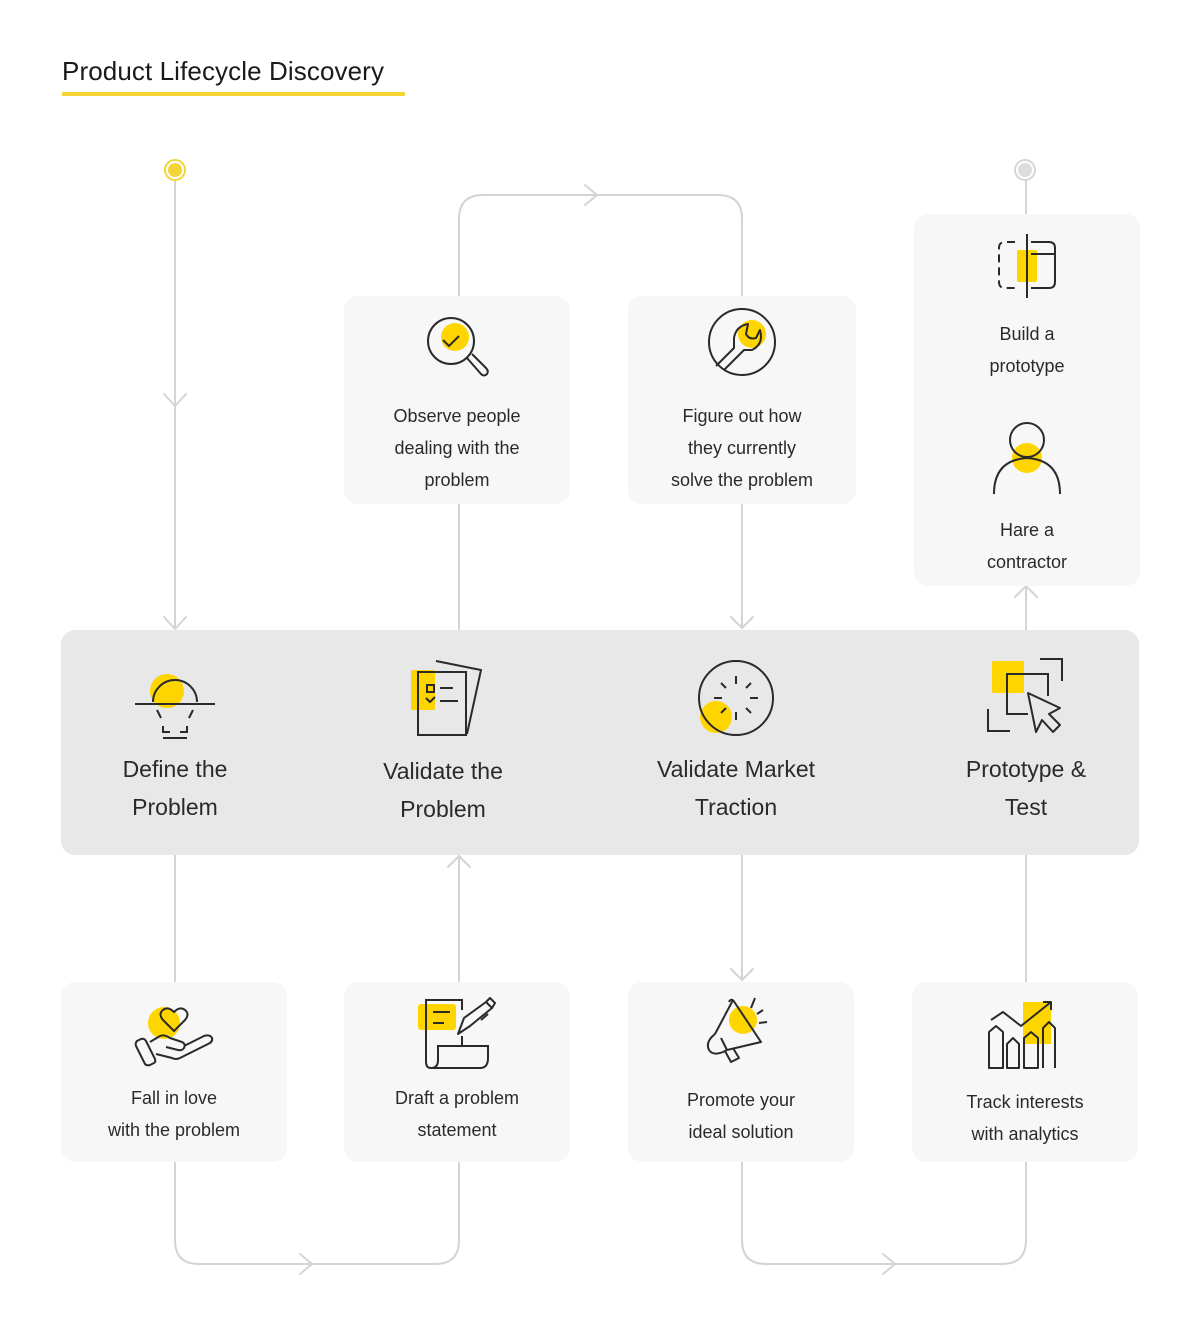 The width and height of the screenshot is (1200, 1336). What do you see at coordinates (741, 1072) in the screenshot?
I see `step-card-promote: Promote your ideal solution` at bounding box center [741, 1072].